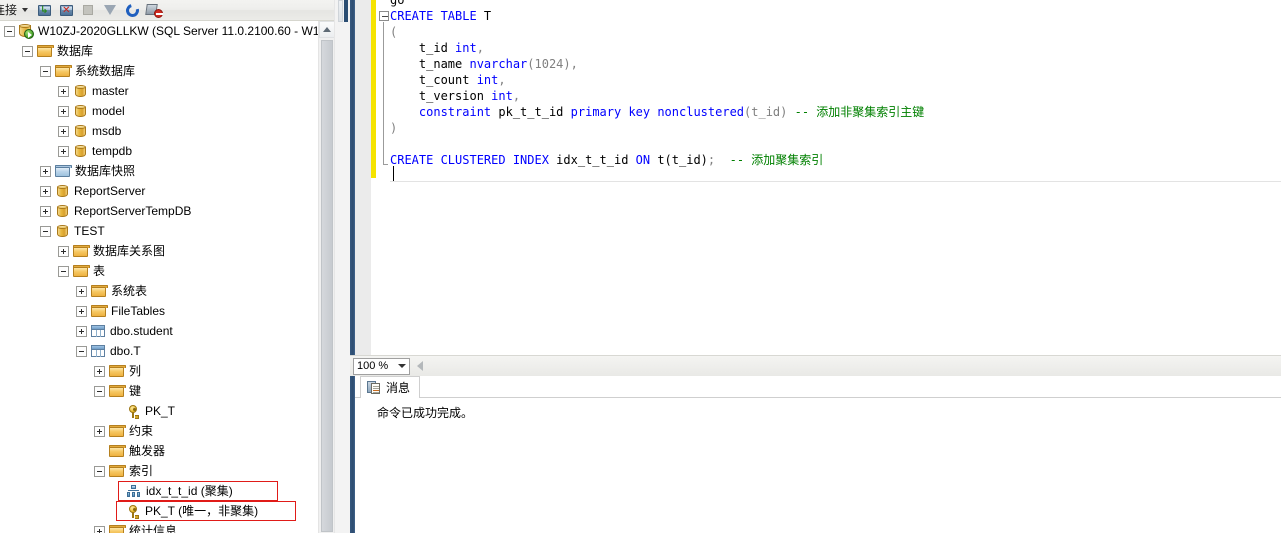 Image resolution: width=1281 pixels, height=533 pixels. What do you see at coordinates (430, 64) in the screenshot?
I see `code-token: t_name` at bounding box center [430, 64].